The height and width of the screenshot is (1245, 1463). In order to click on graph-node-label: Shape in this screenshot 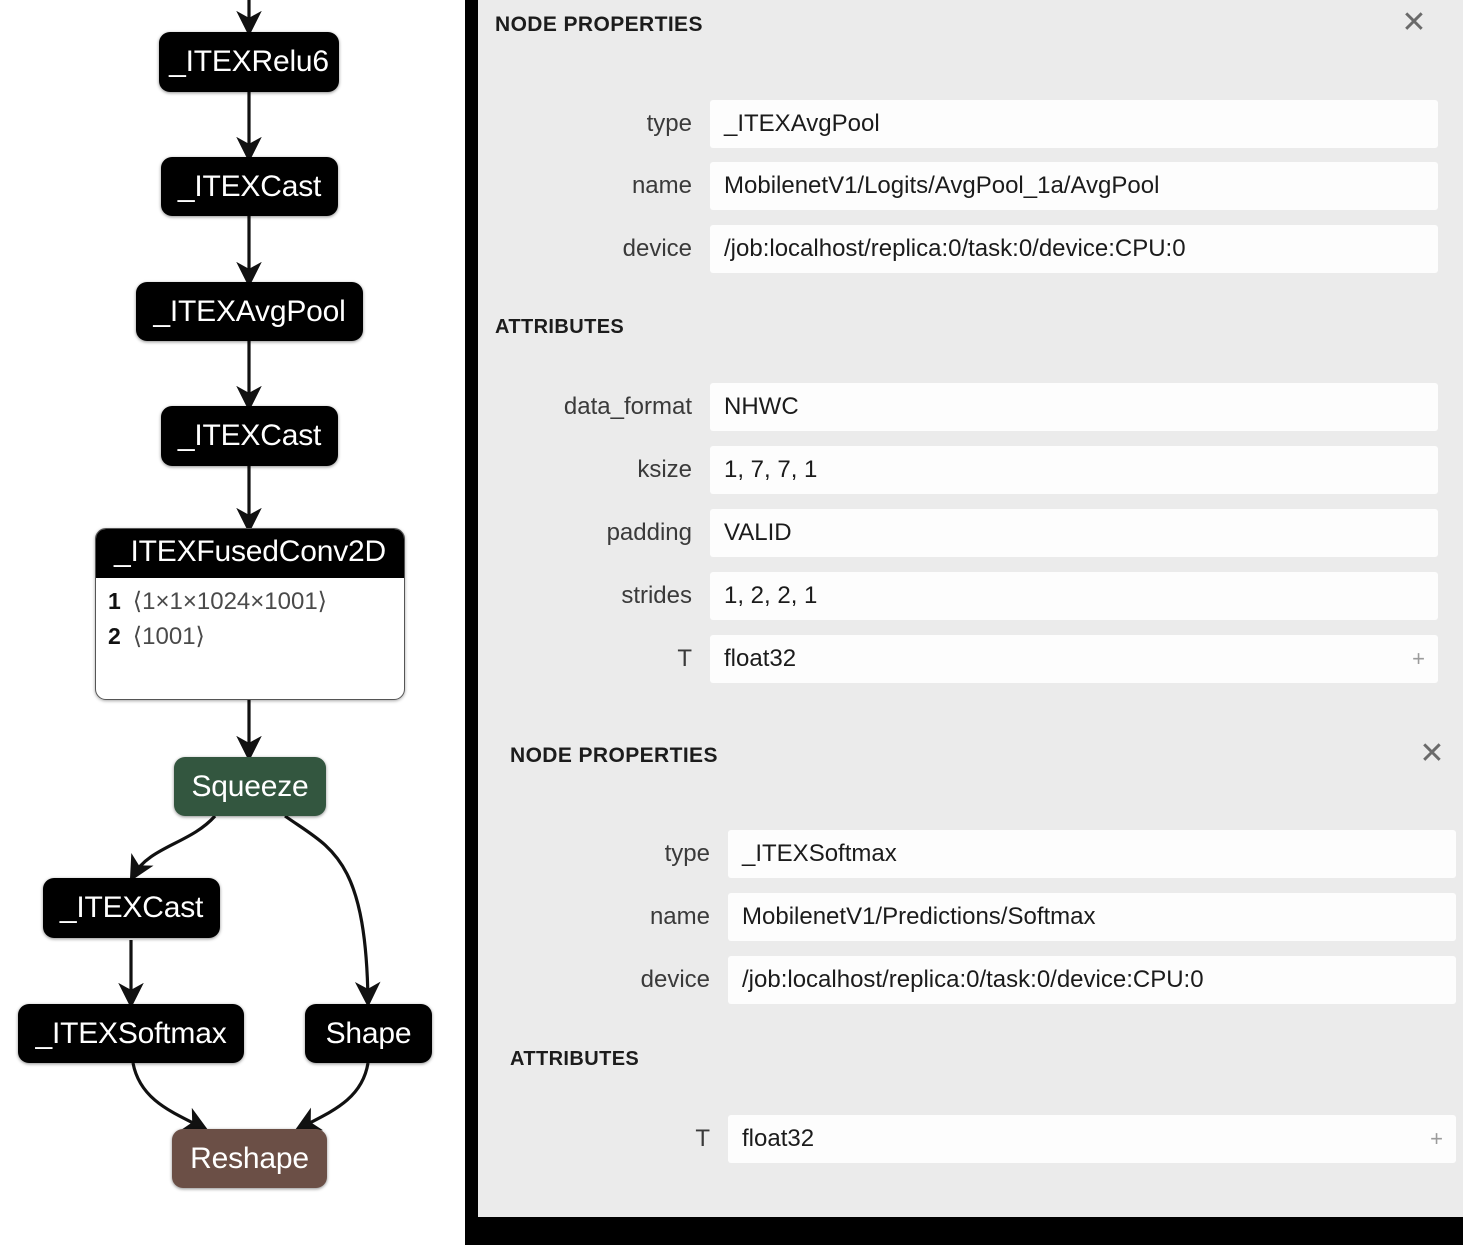, I will do `click(368, 1033)`.